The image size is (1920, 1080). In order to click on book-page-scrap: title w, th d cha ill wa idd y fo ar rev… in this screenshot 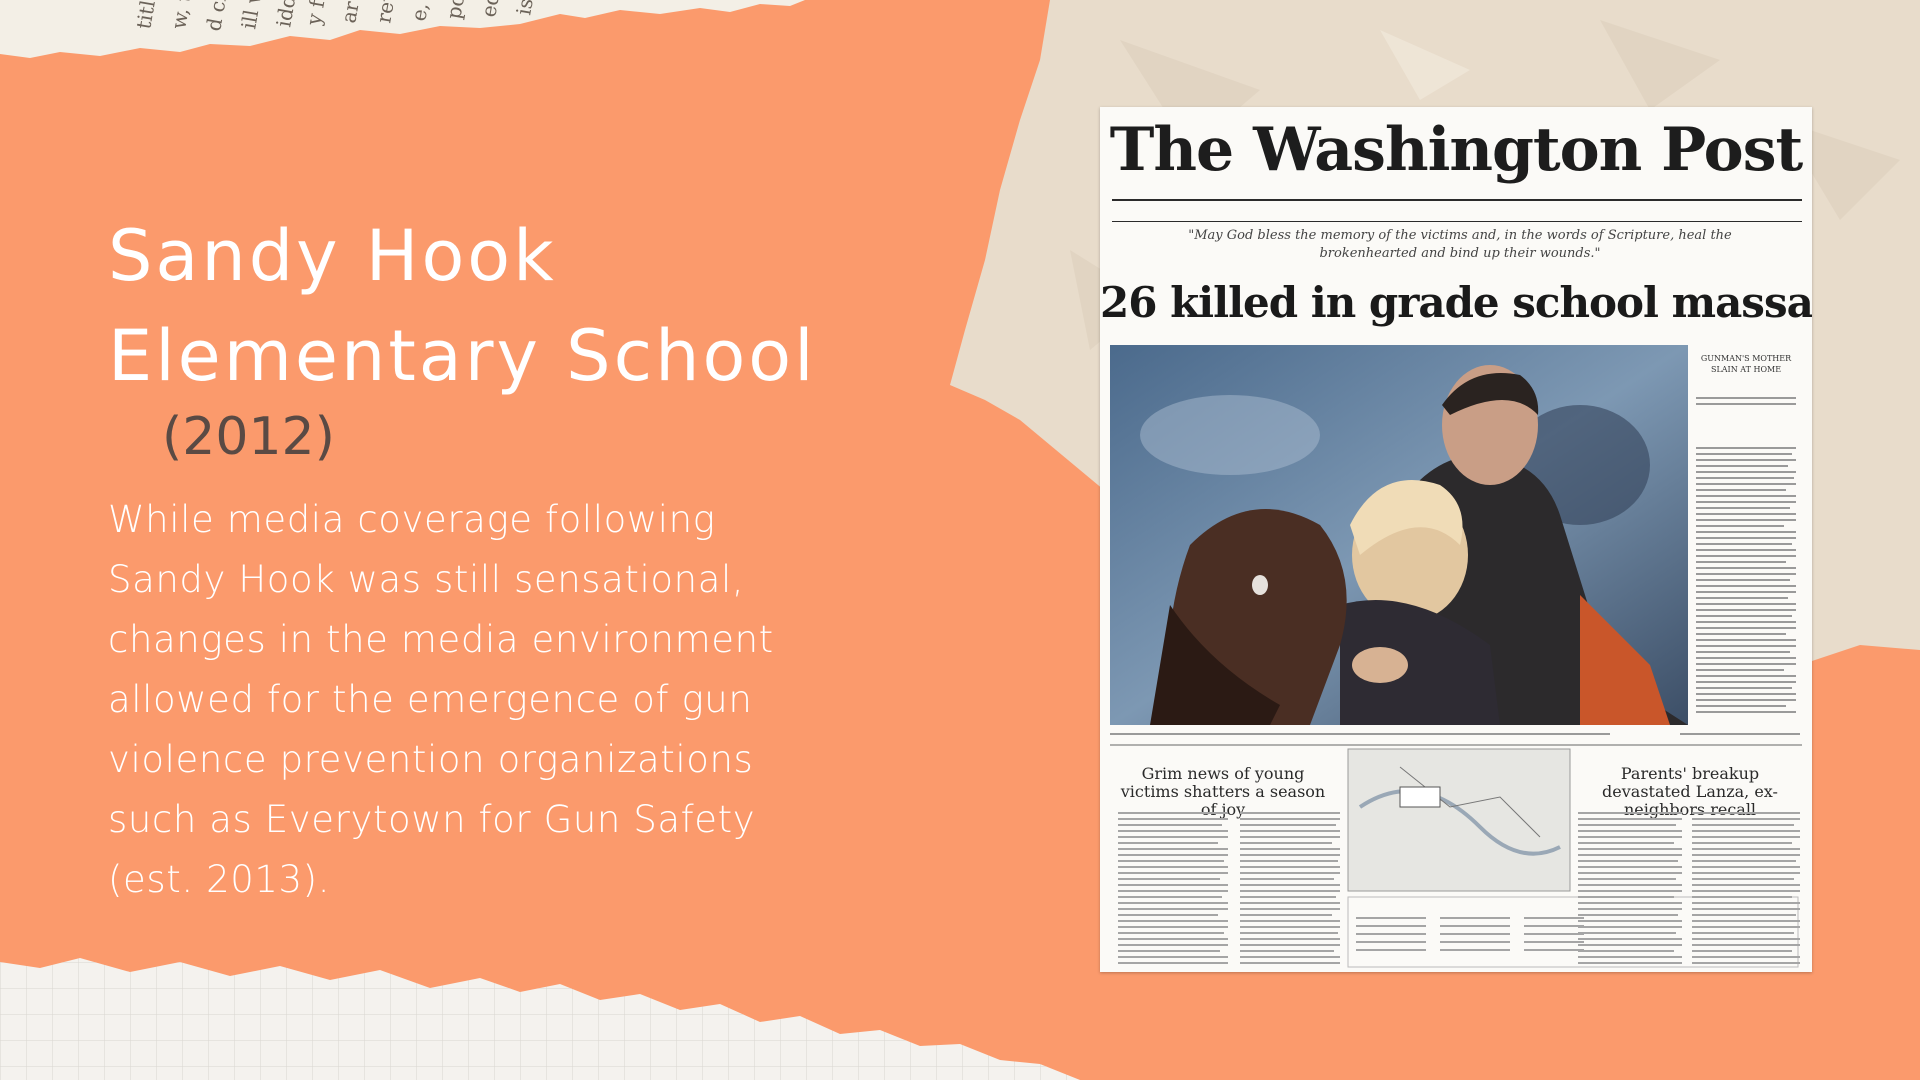, I will do `click(402, 29)`.